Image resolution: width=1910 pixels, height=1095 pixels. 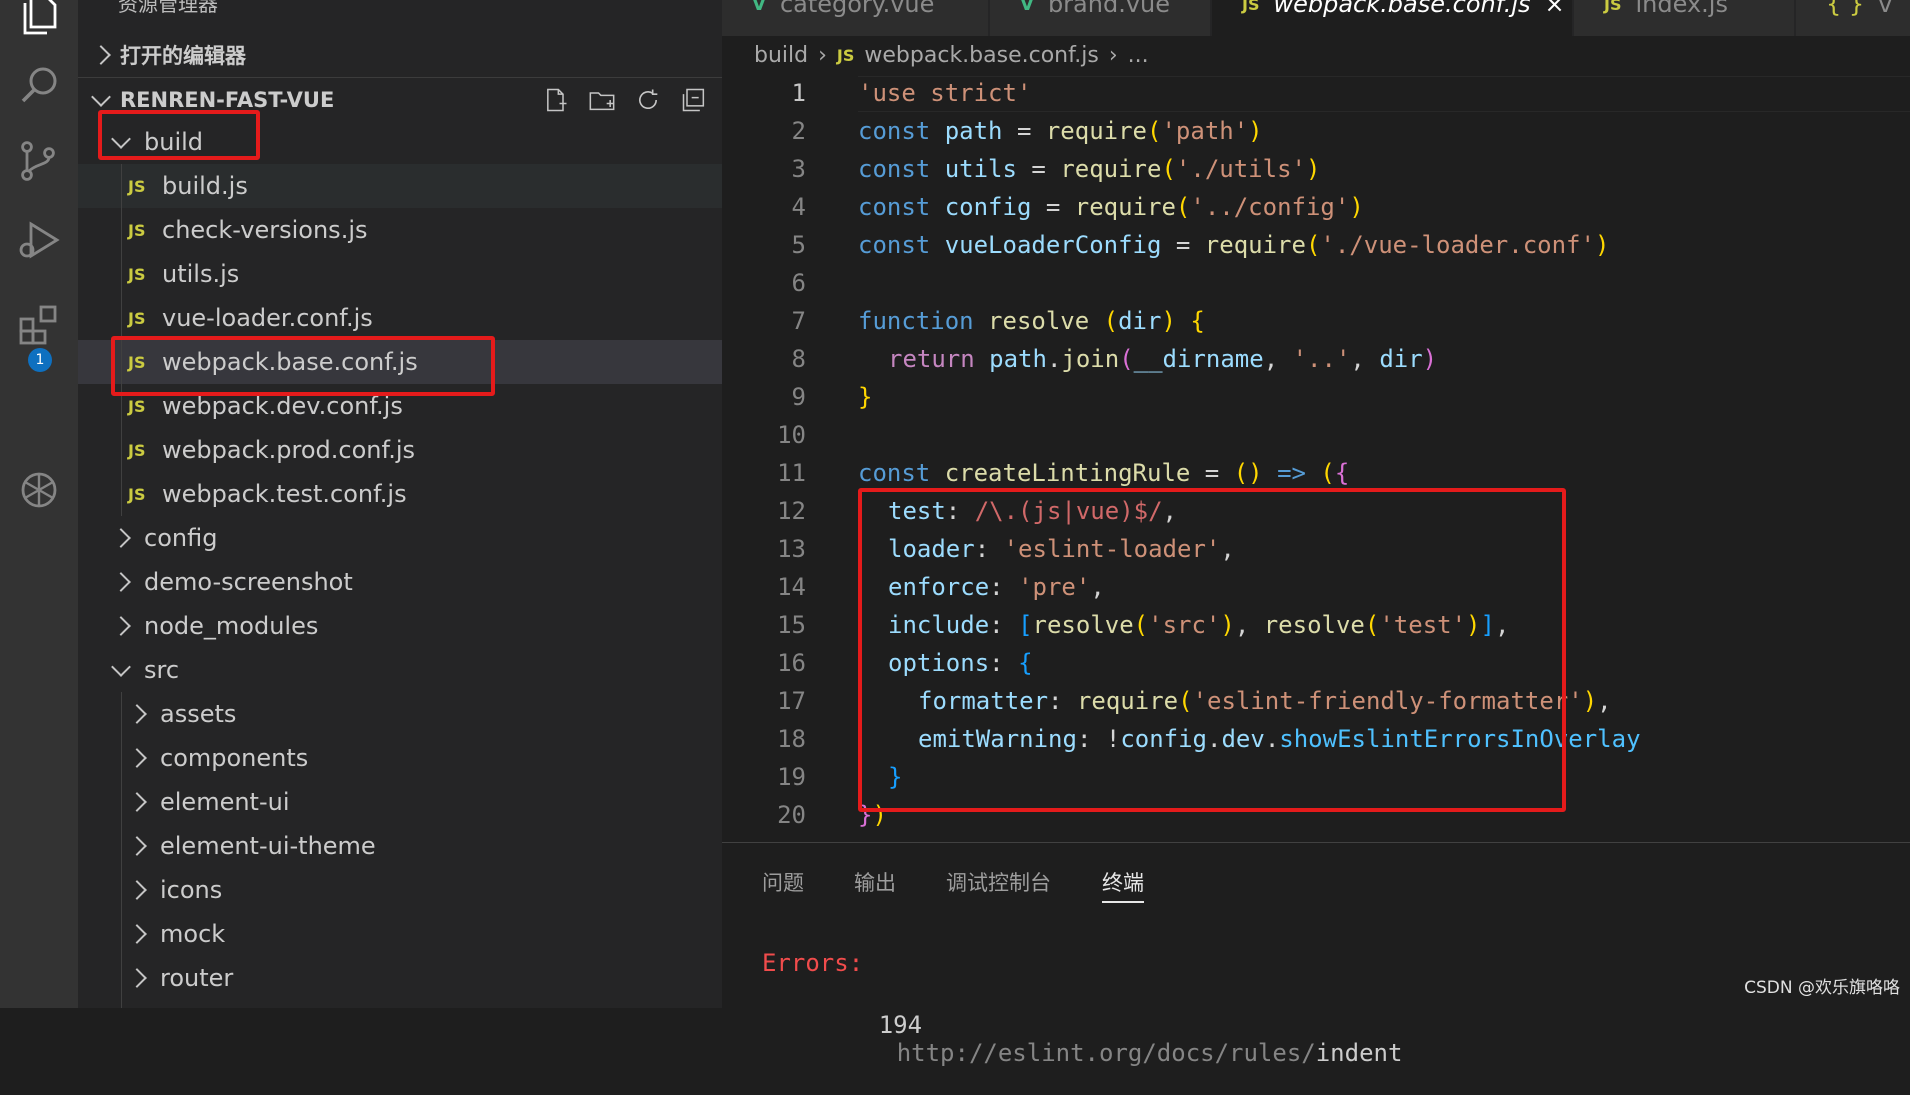 I want to click on collapse-all-icon, so click(x=694, y=100).